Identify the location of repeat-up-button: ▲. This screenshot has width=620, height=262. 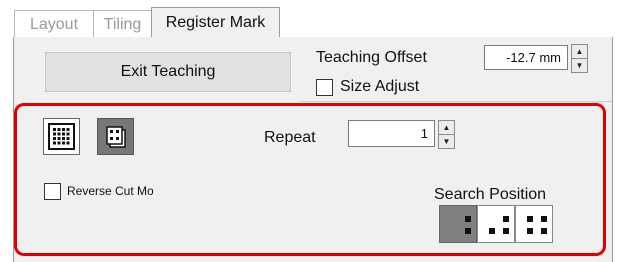
(446, 127).